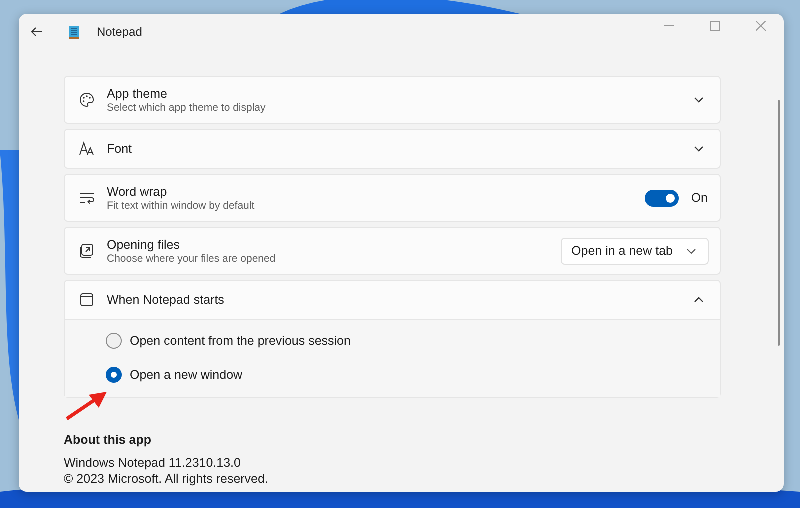 The width and height of the screenshot is (800, 508). Describe the element at coordinates (87, 198) in the screenshot. I see `wrap-icon` at that location.